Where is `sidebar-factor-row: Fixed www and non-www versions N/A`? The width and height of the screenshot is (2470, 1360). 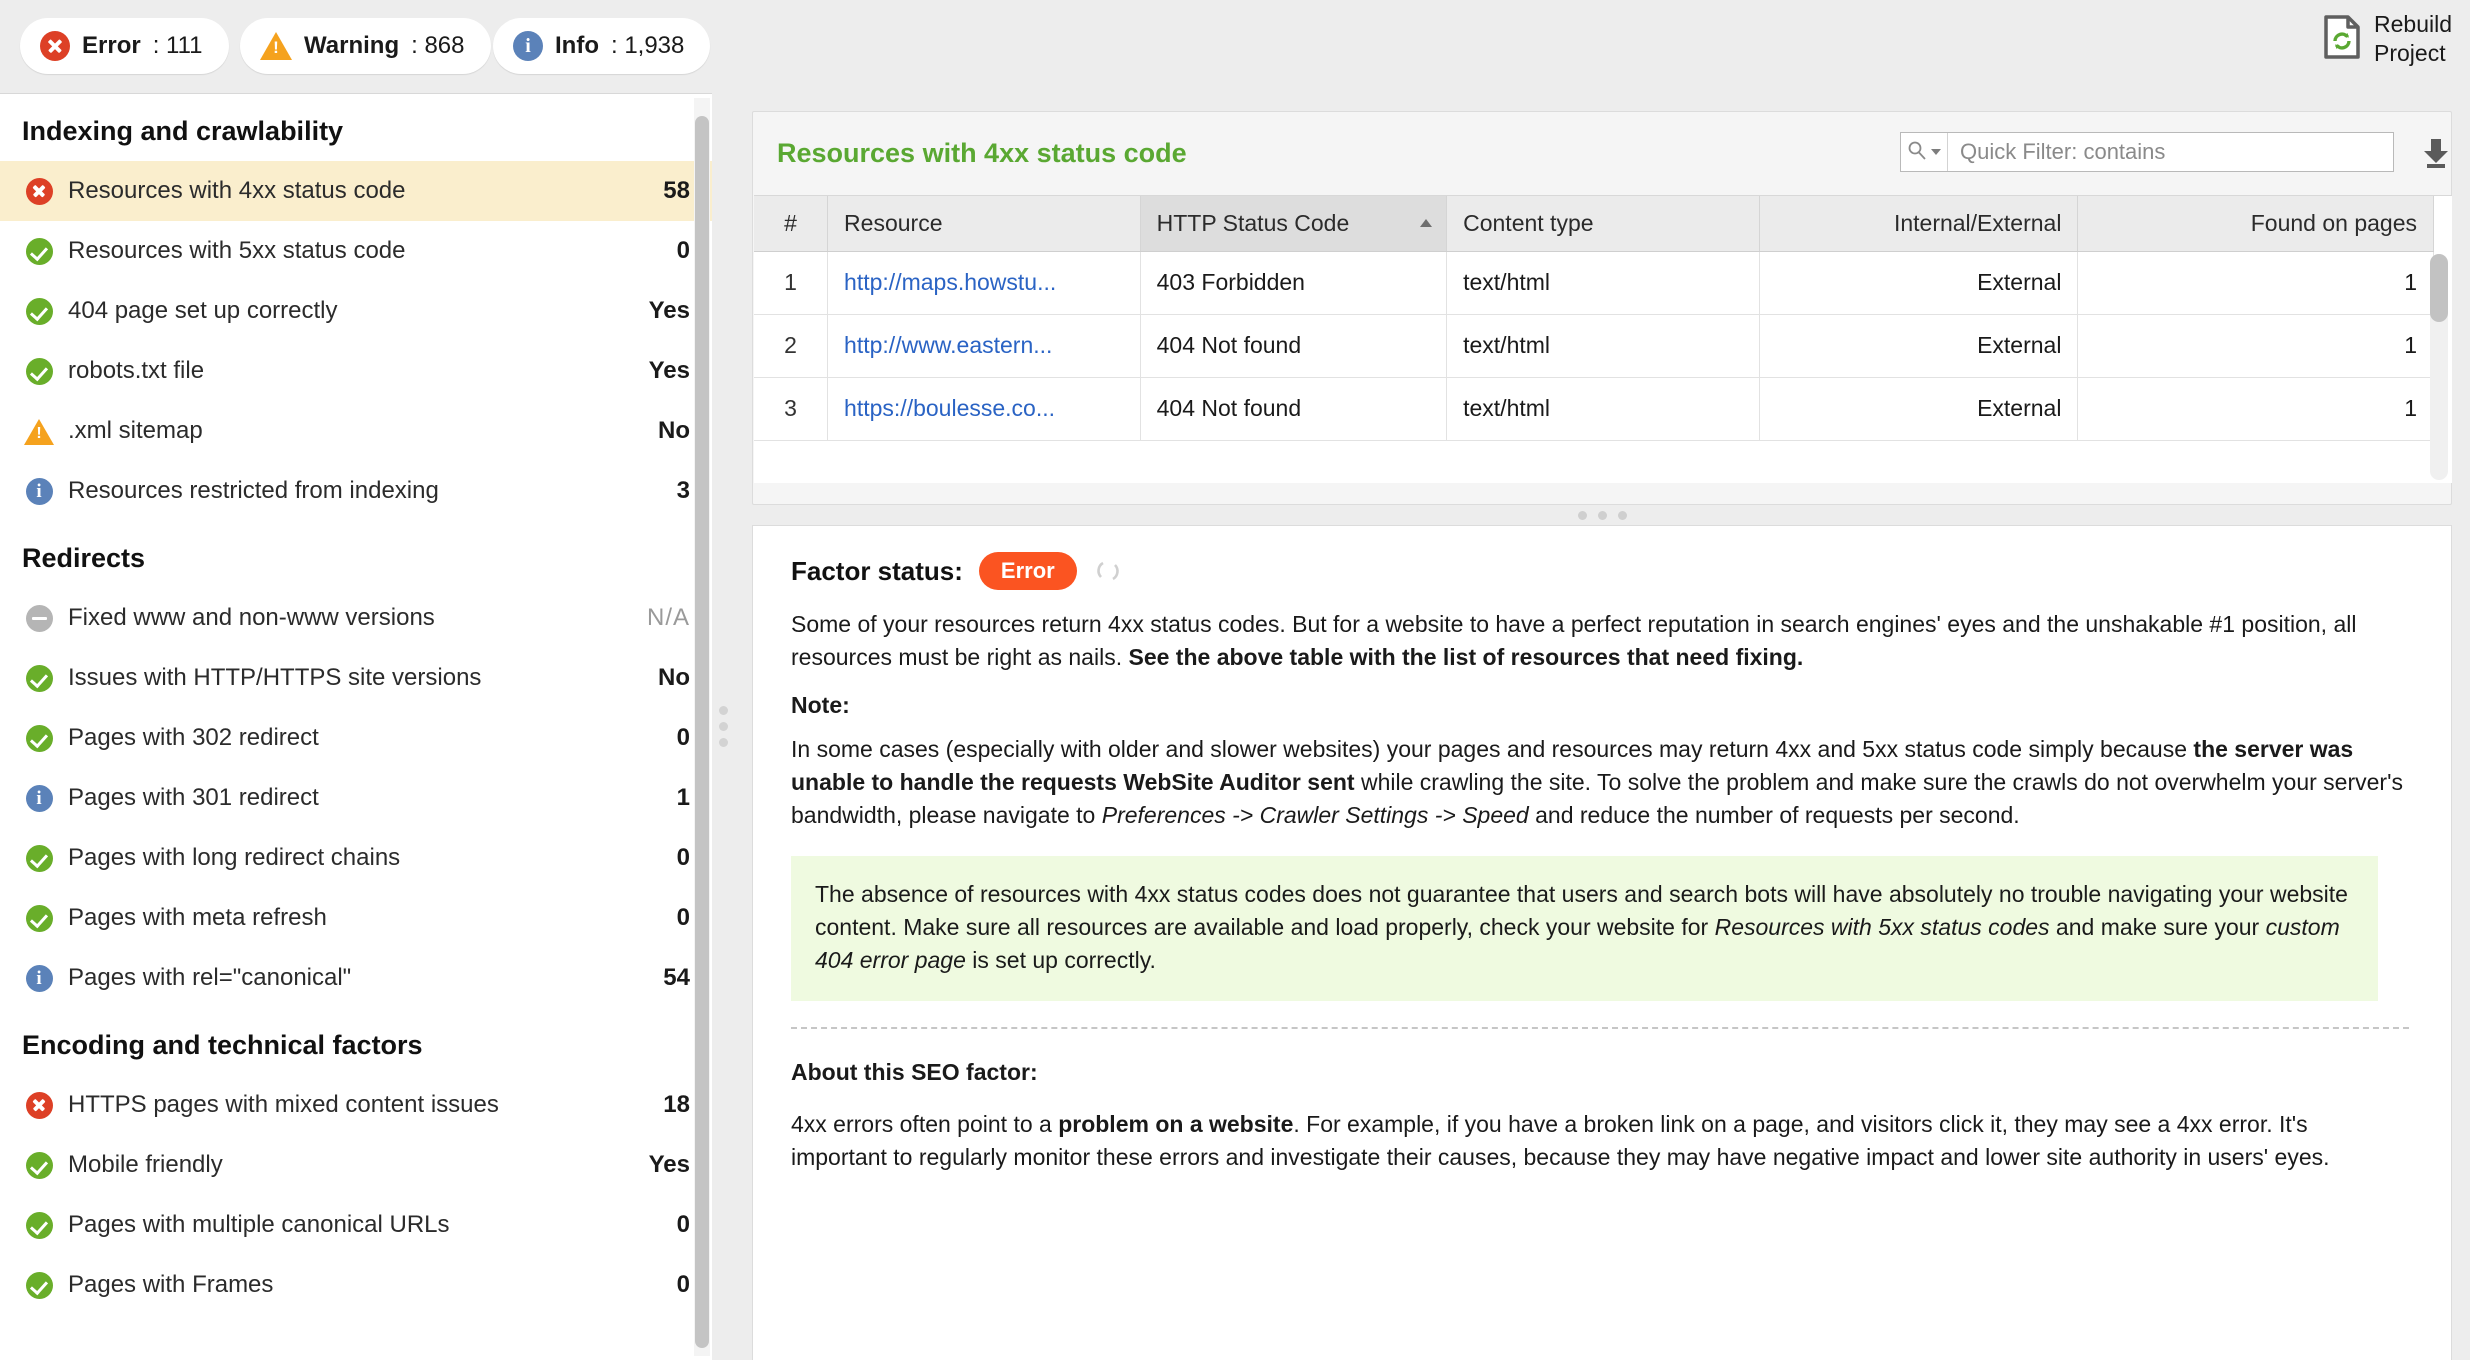 sidebar-factor-row: Fixed www and non-www versions N/A is located at coordinates (356, 618).